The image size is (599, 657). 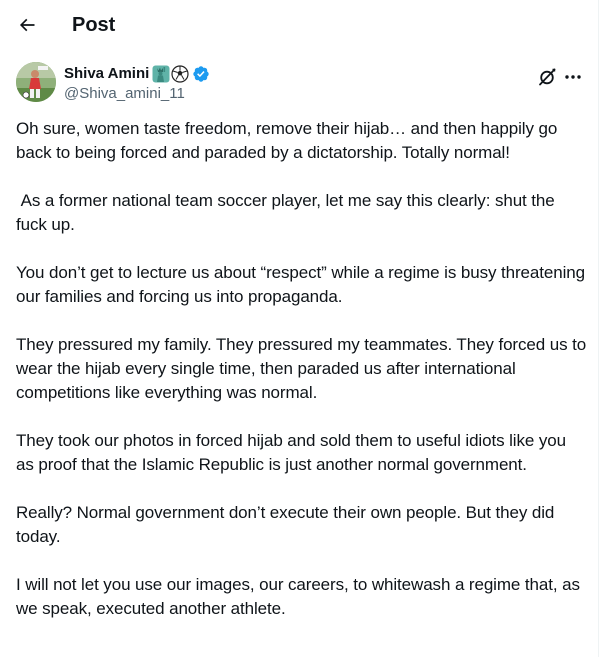 I want to click on blue-check-icon, so click(x=201, y=74).